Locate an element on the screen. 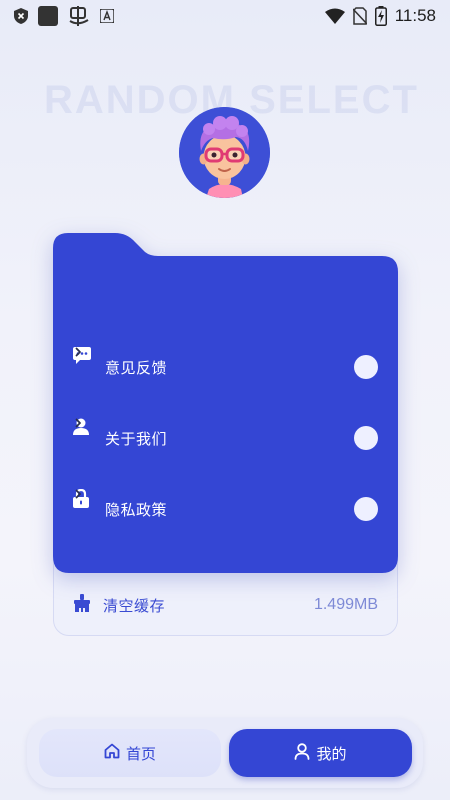 This screenshot has height=800, width=450. about-us-menu-item: 关于我们 is located at coordinates (225, 438).